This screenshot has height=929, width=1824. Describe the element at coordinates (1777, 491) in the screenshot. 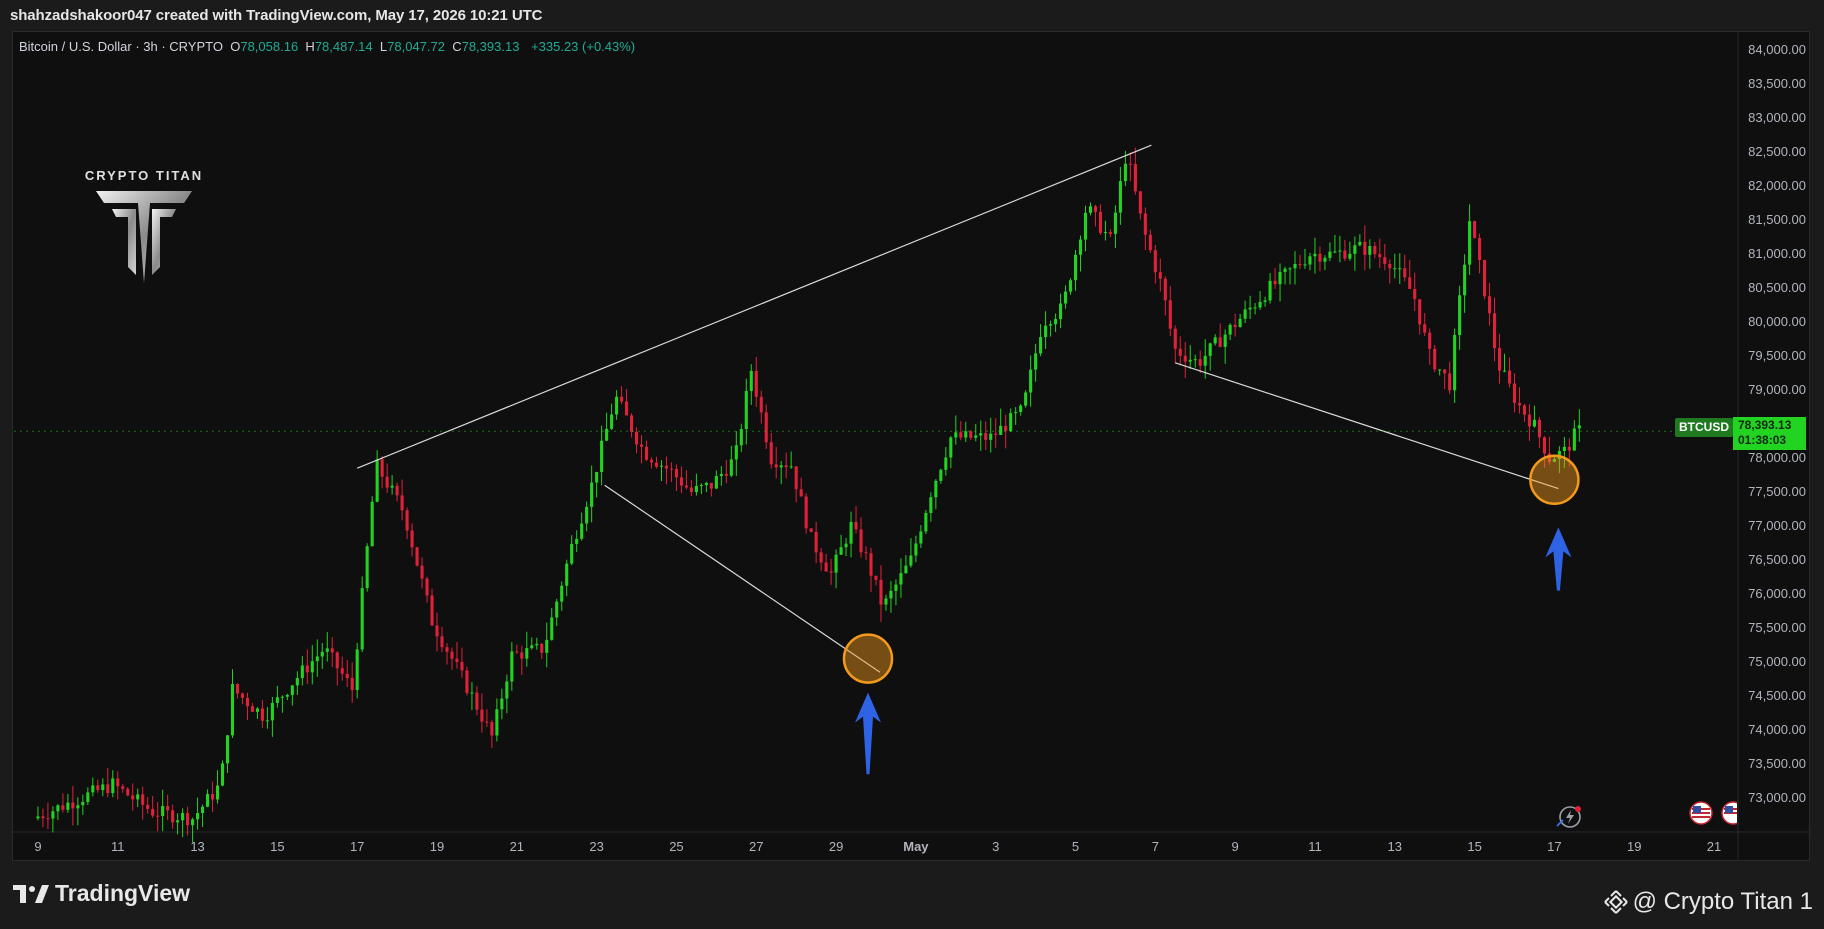

I see `y-tick-label: 77,500.00` at that location.